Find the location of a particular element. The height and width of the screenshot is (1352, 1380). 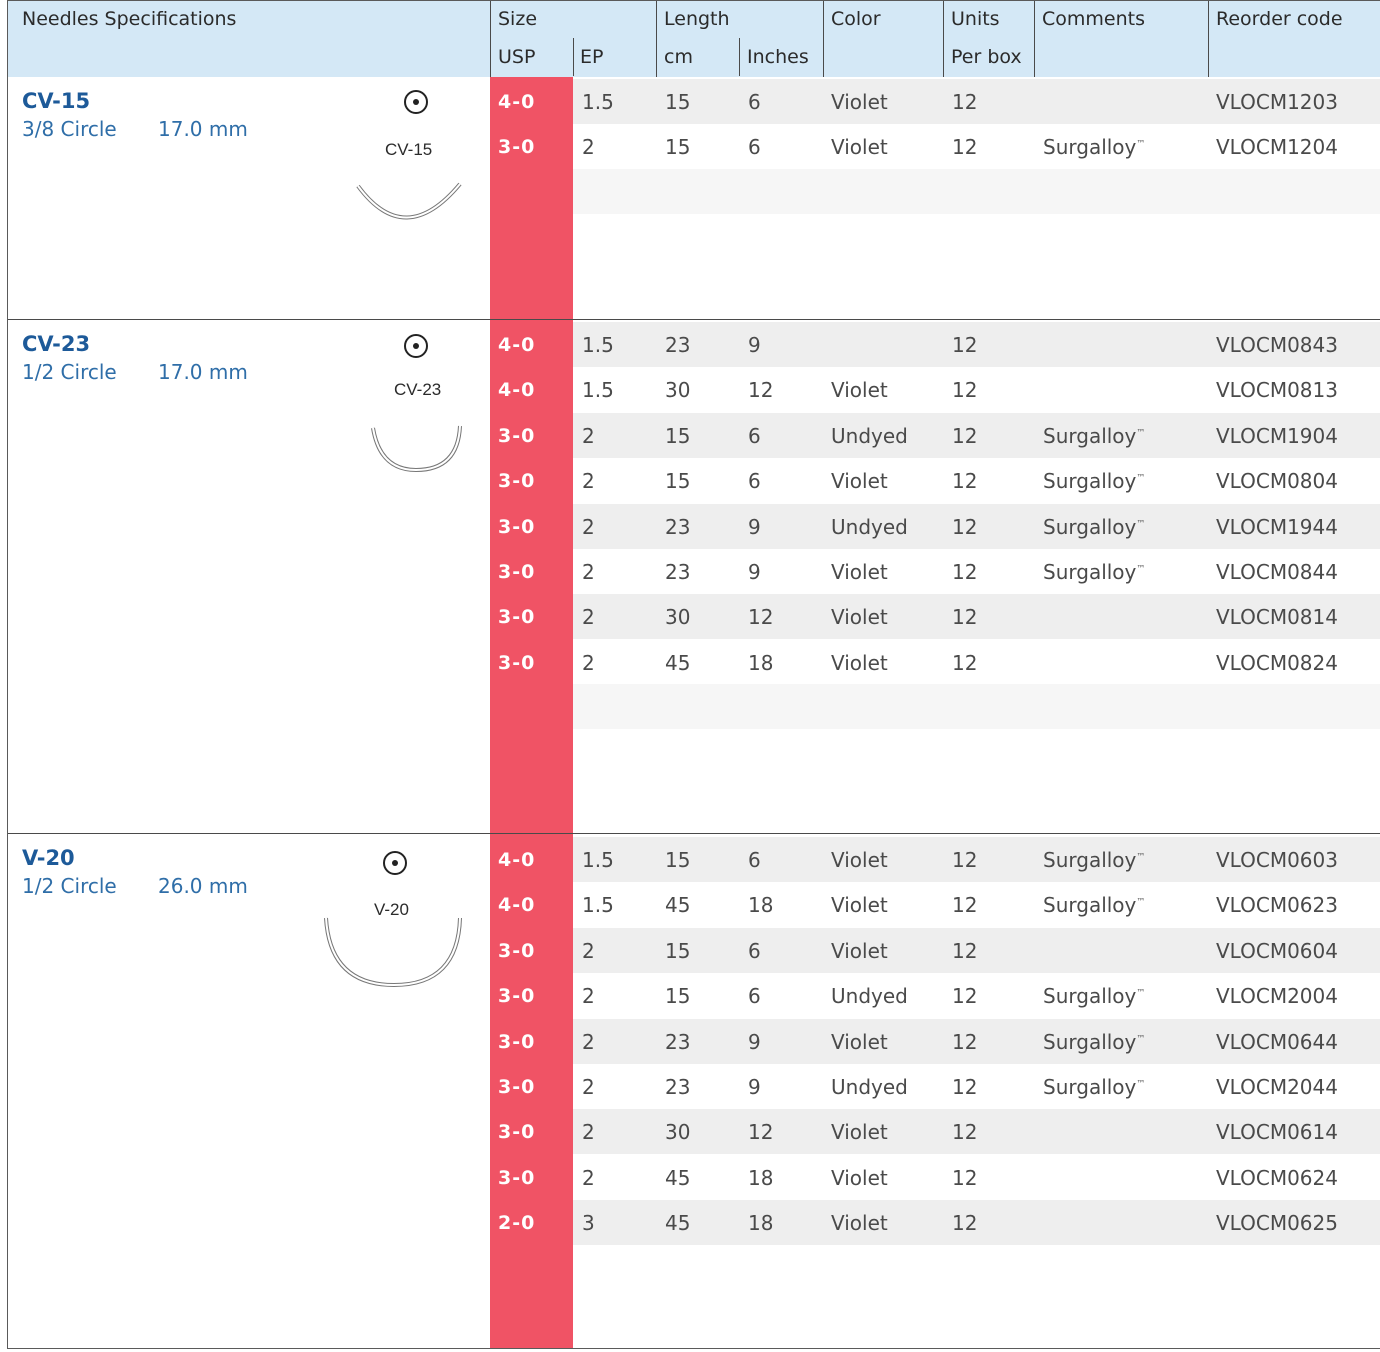

table-row: 2 23 9 Violet 12 VLOCM0844 Surgalloy™ is located at coordinates (976, 571).